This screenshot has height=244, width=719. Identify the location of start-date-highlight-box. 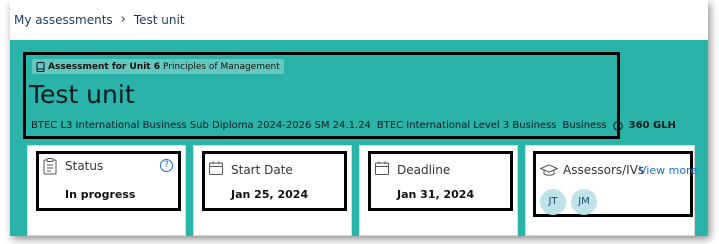
(274, 181).